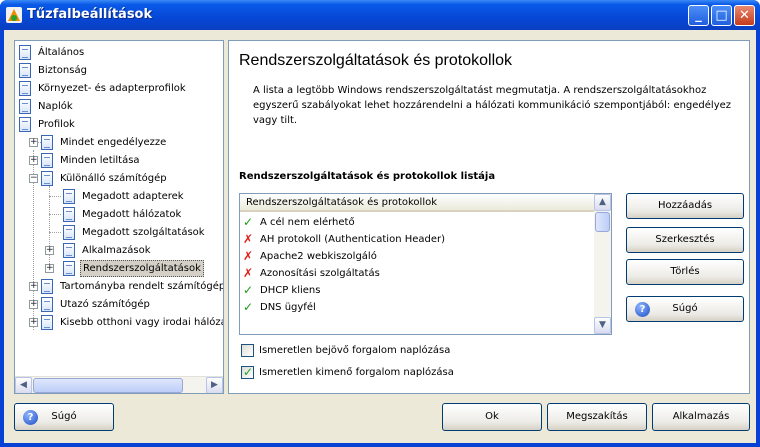  Describe the element at coordinates (721, 15) in the screenshot. I see `maximize-button: □` at that location.